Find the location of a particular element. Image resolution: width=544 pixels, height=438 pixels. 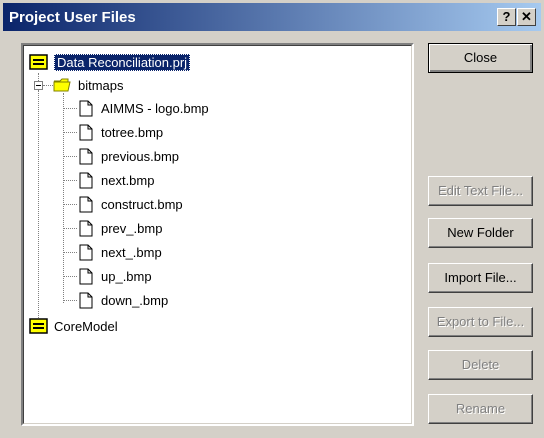

delete-button: Delete is located at coordinates (480, 365).